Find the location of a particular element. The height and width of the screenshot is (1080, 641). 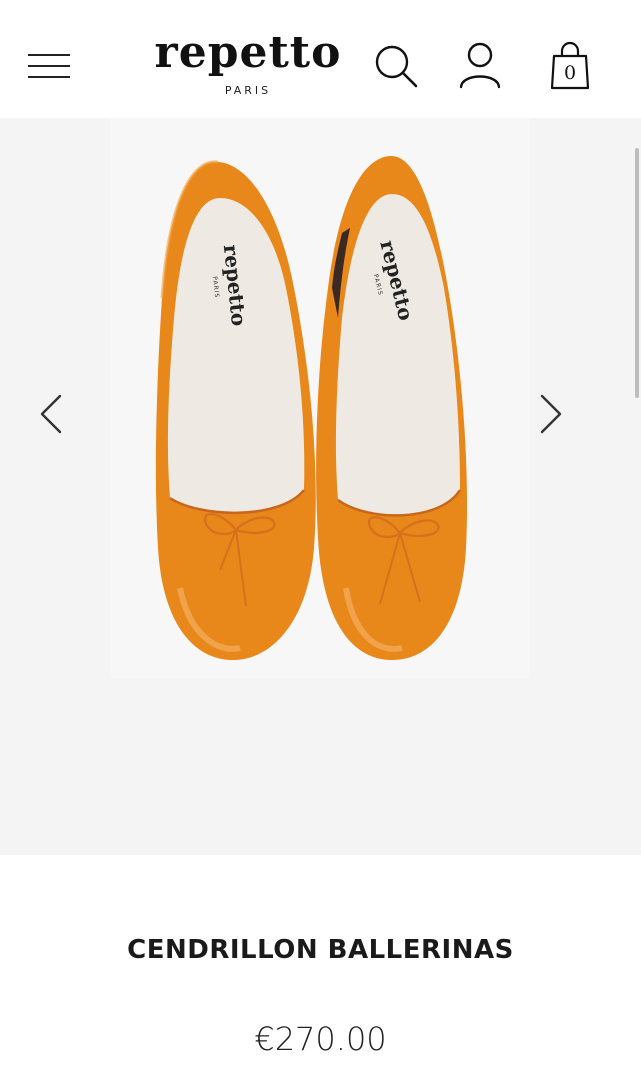

bag-count-badge: 0 is located at coordinates (570, 73).